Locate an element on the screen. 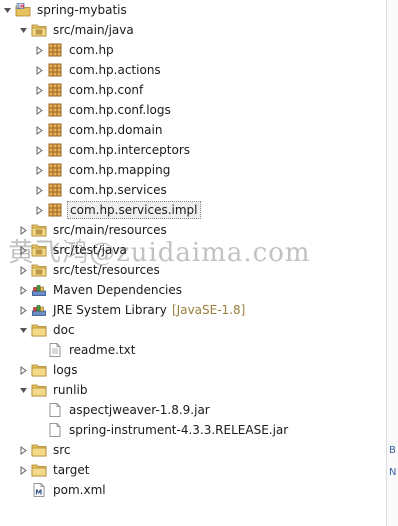  tree-item: com.hp.actions is located at coordinates (193, 70).